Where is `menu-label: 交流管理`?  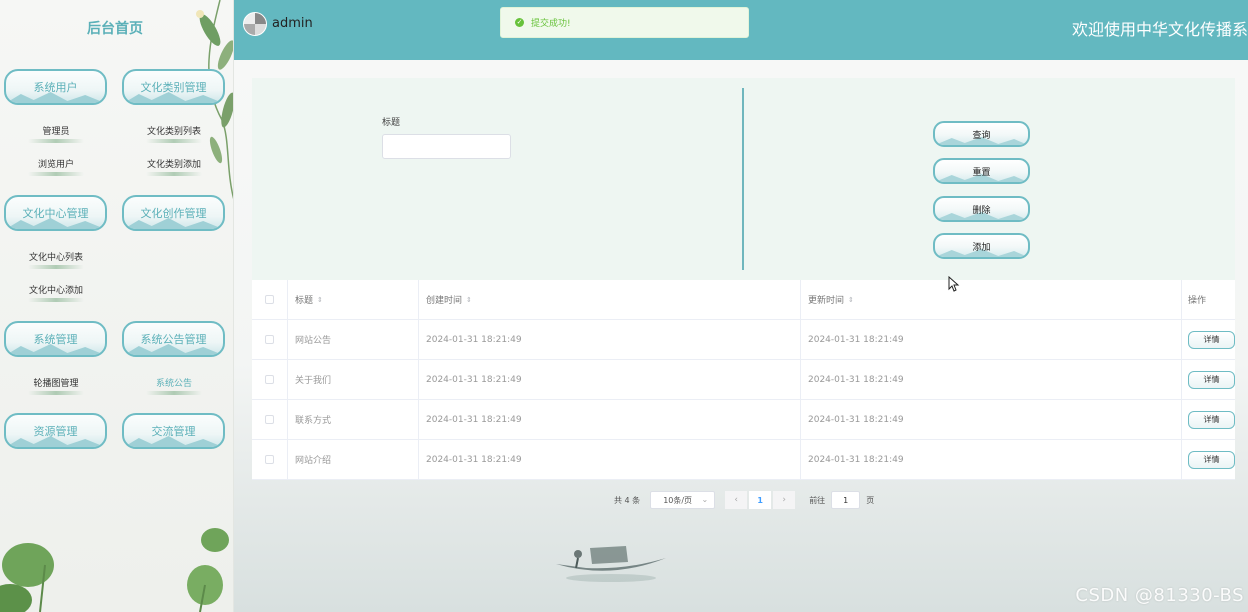
menu-label: 交流管理 is located at coordinates (173, 431).